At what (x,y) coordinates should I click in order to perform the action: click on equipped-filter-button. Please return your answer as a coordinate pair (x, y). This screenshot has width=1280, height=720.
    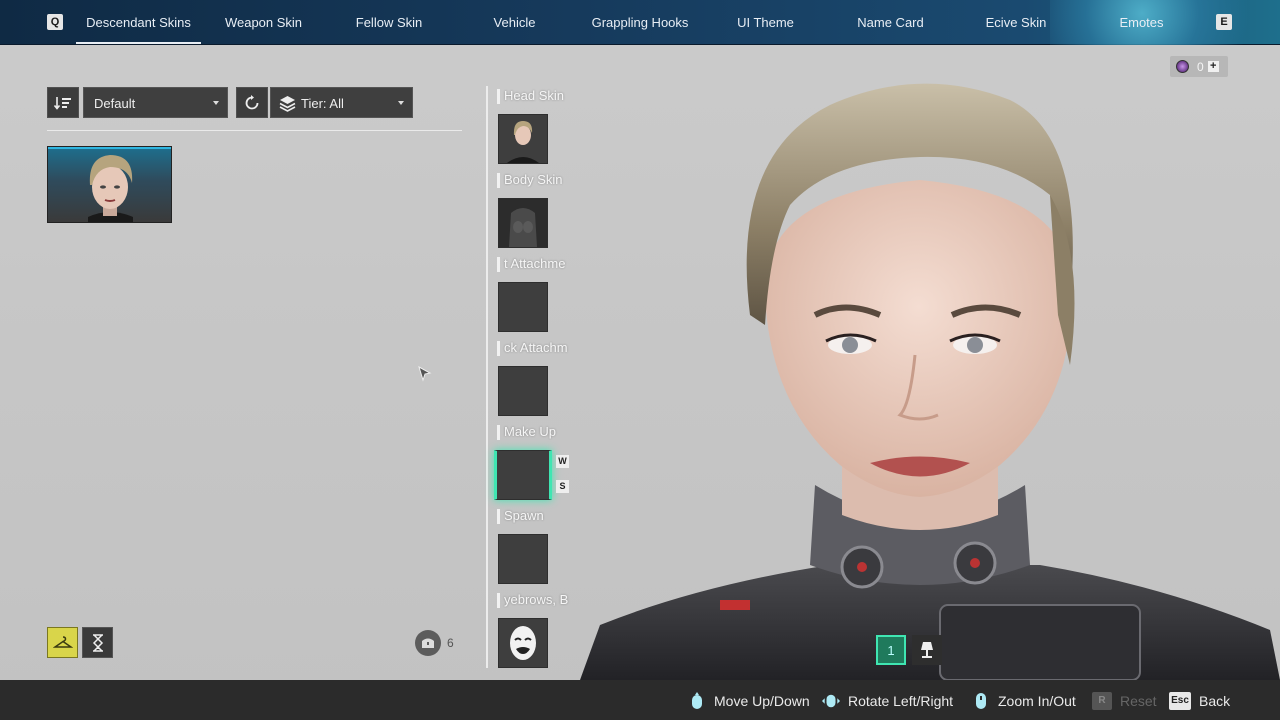
    Looking at the image, I should click on (62, 642).